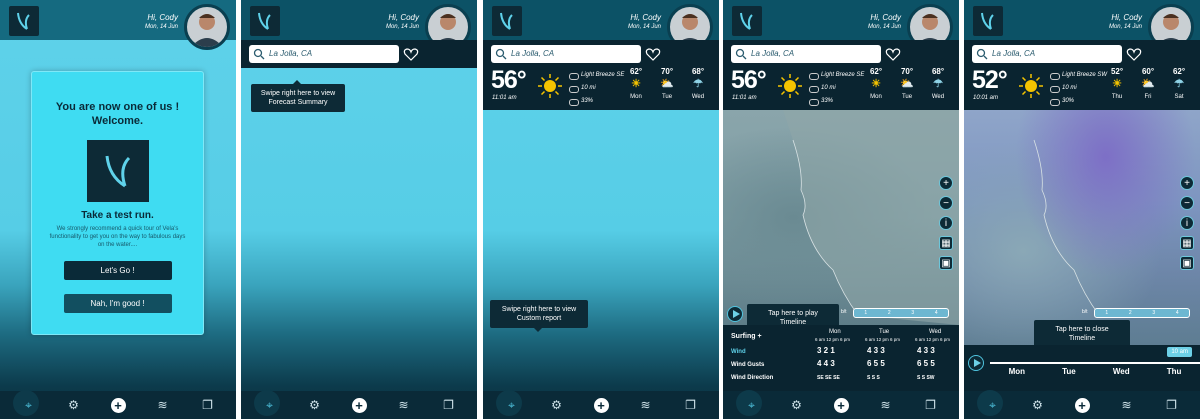 Image resolution: width=1200 pixels, height=419 pixels. I want to click on play-button, so click(976, 363).